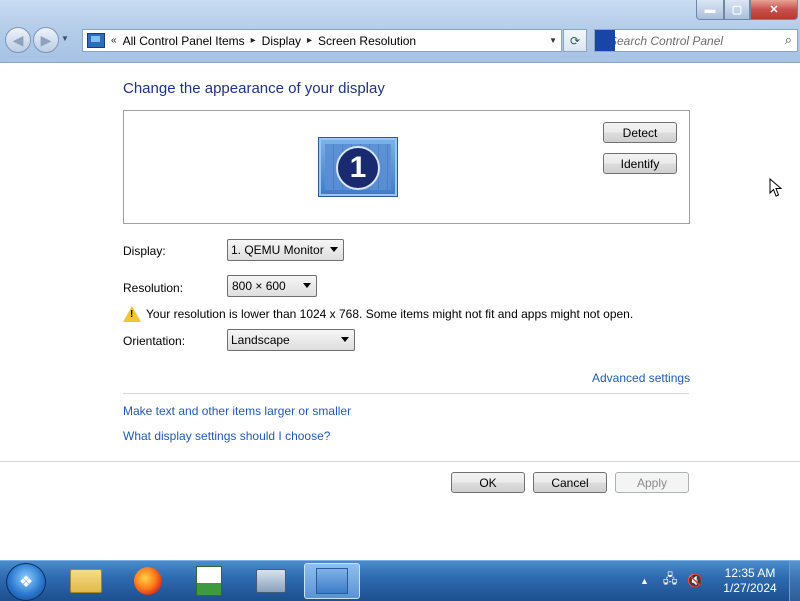 The width and height of the screenshot is (800, 601). What do you see at coordinates (406, 393) in the screenshot?
I see `divider` at bounding box center [406, 393].